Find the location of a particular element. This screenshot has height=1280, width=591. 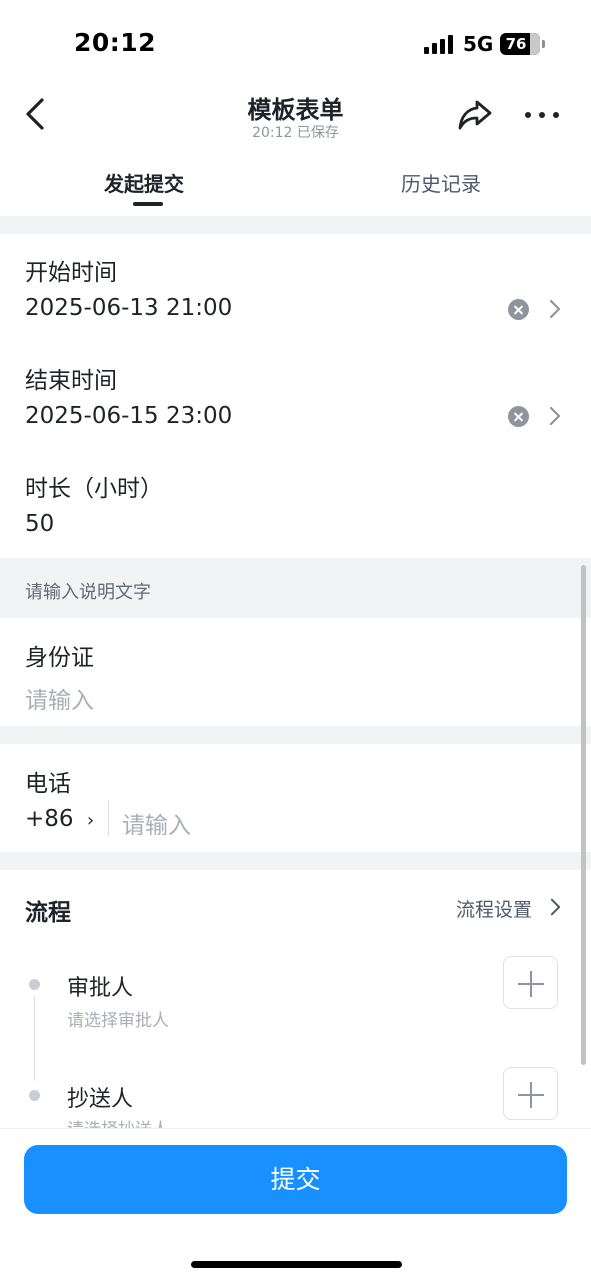

scrollbar is located at coordinates (583, 815).